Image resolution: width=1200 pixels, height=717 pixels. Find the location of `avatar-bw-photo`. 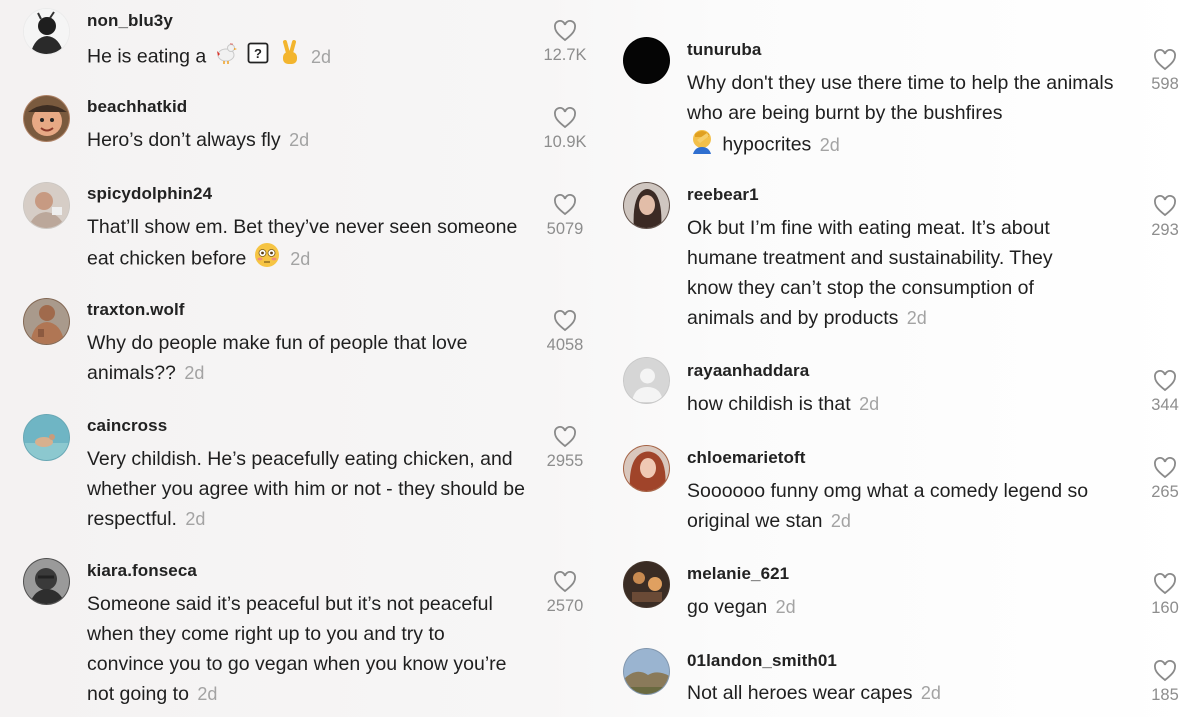

avatar-bw-photo is located at coordinates (46, 581).